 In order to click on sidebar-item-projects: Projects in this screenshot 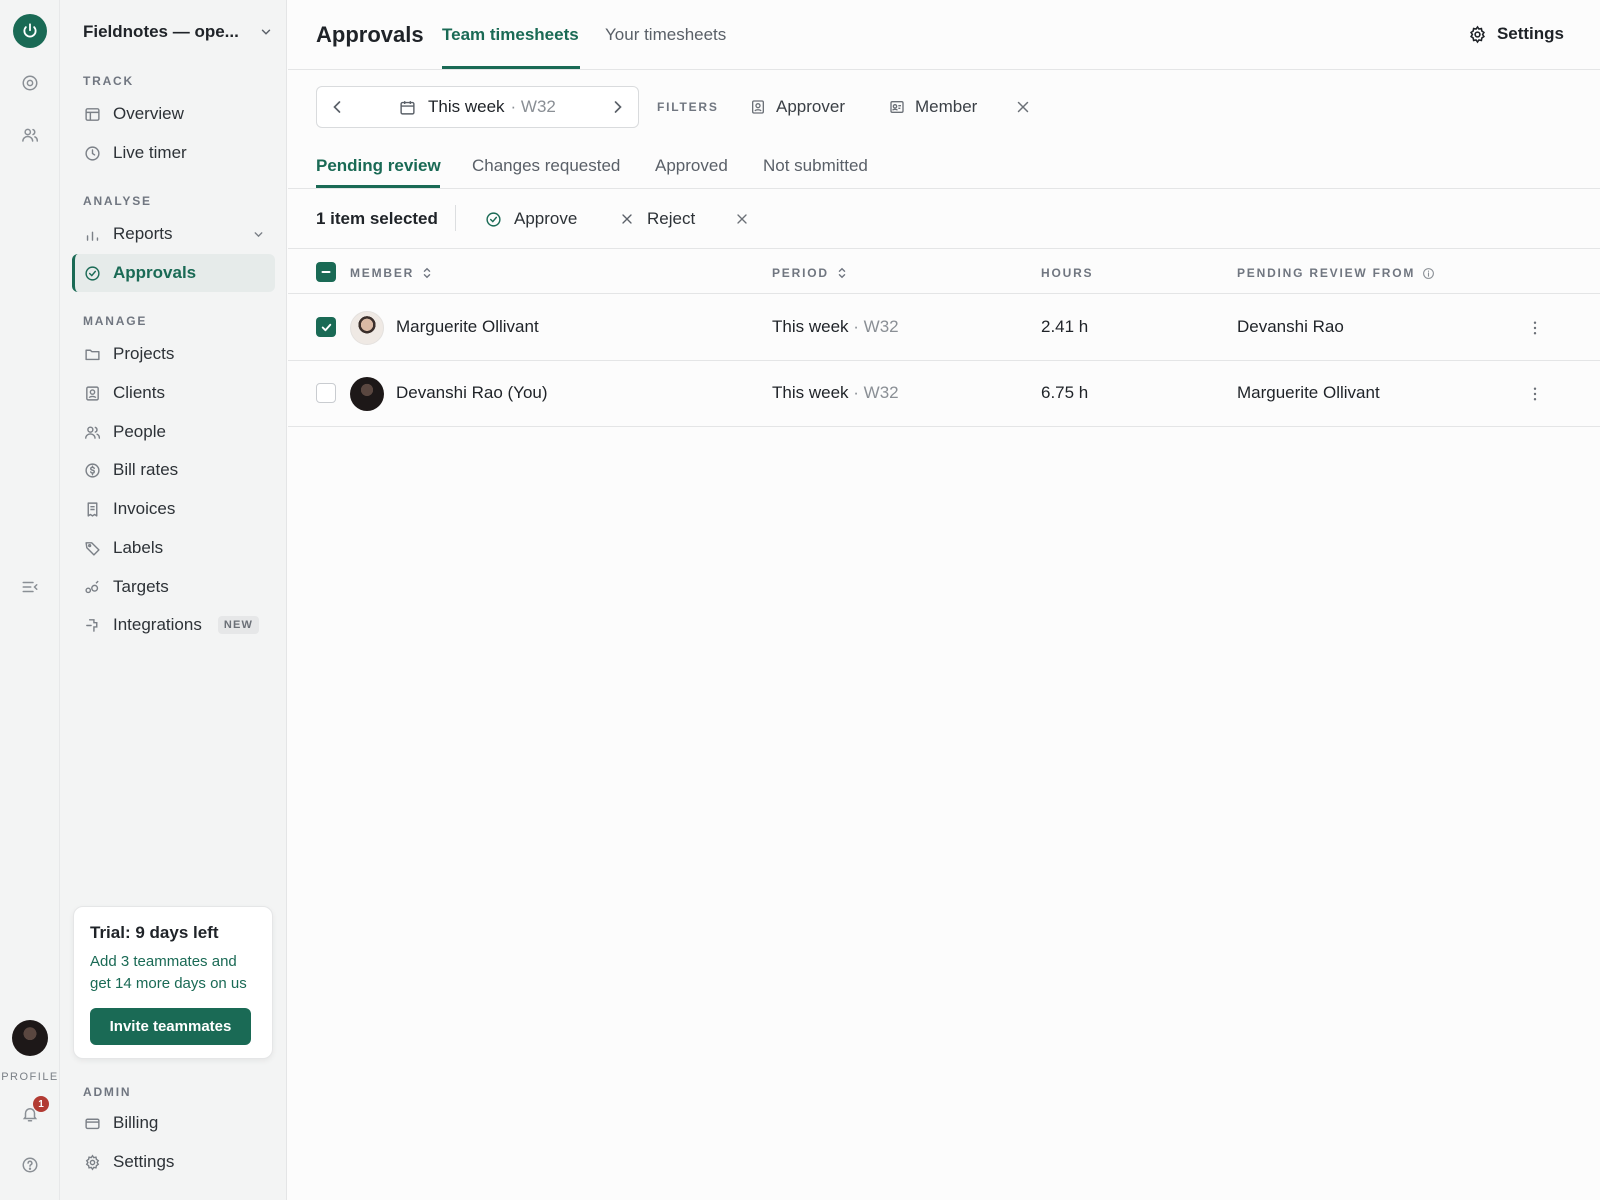, I will do `click(173, 354)`.